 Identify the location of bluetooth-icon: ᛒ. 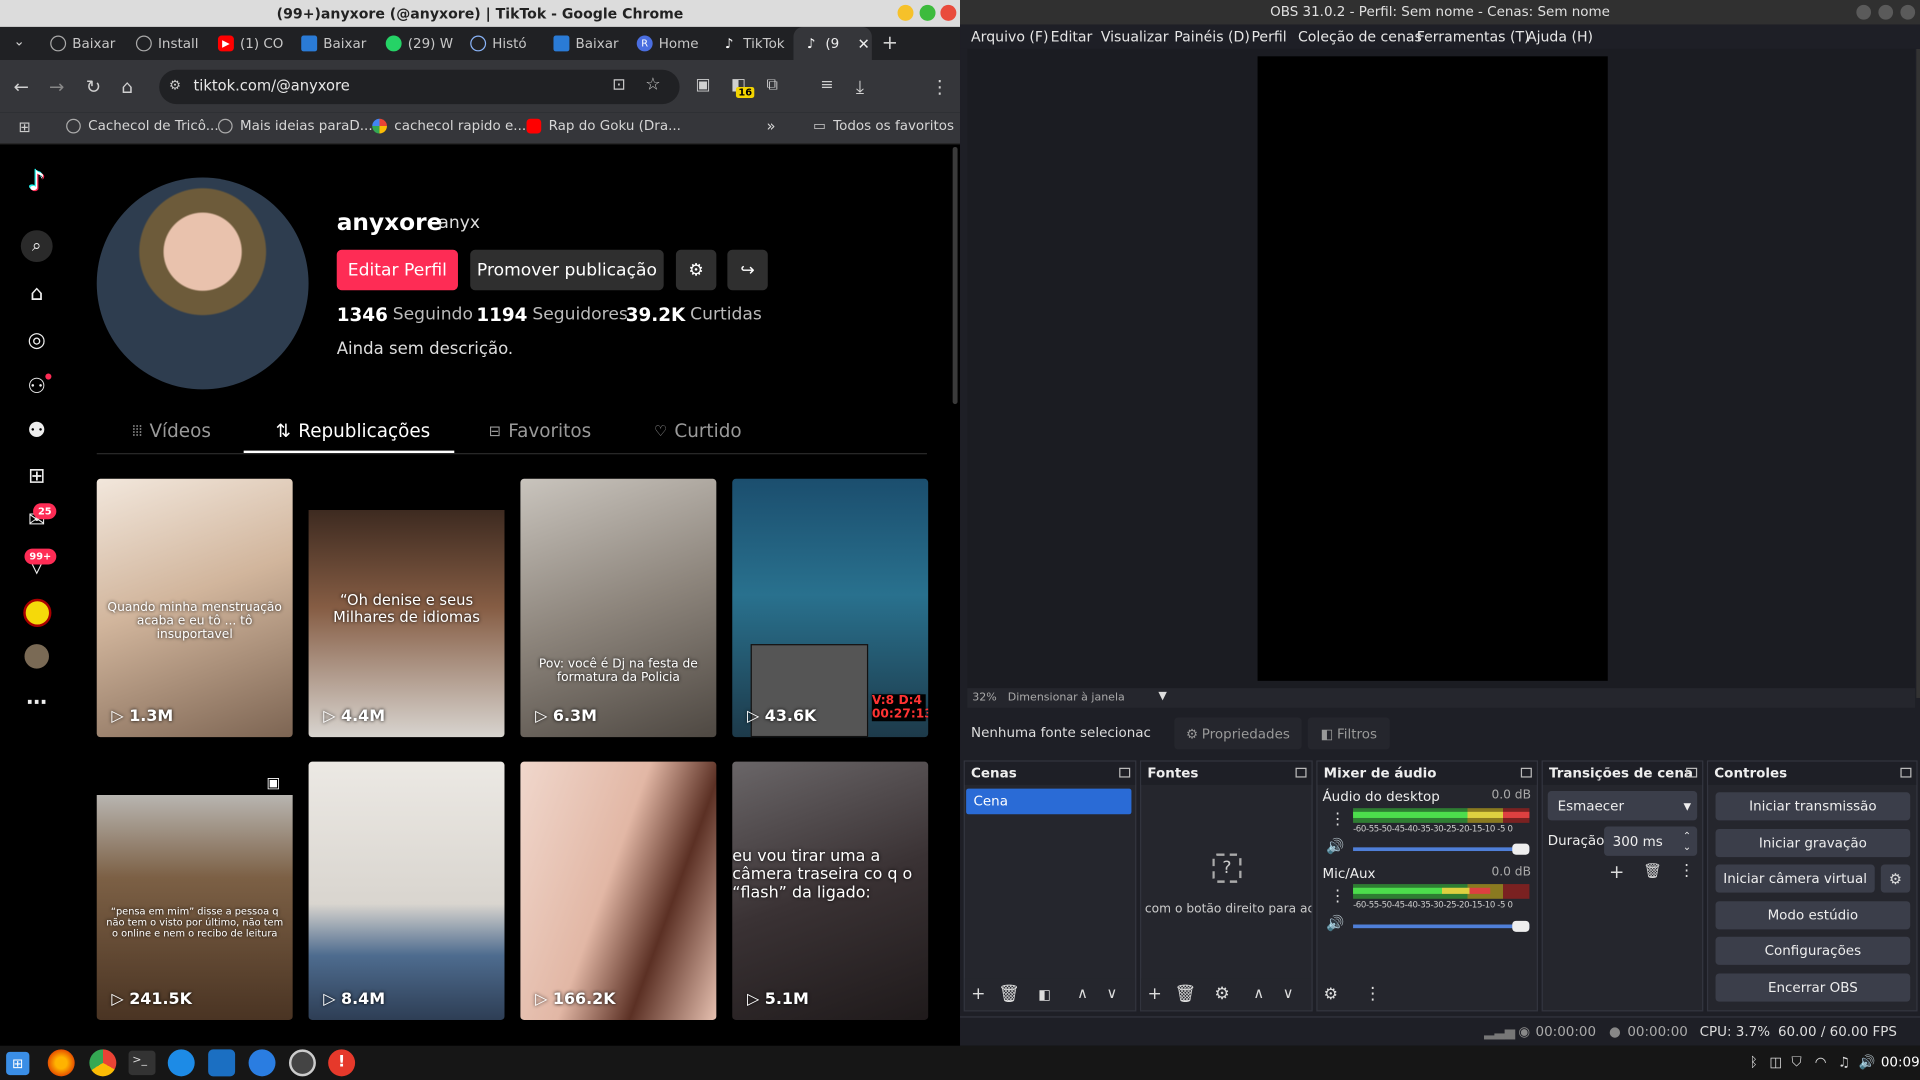
(1754, 1062).